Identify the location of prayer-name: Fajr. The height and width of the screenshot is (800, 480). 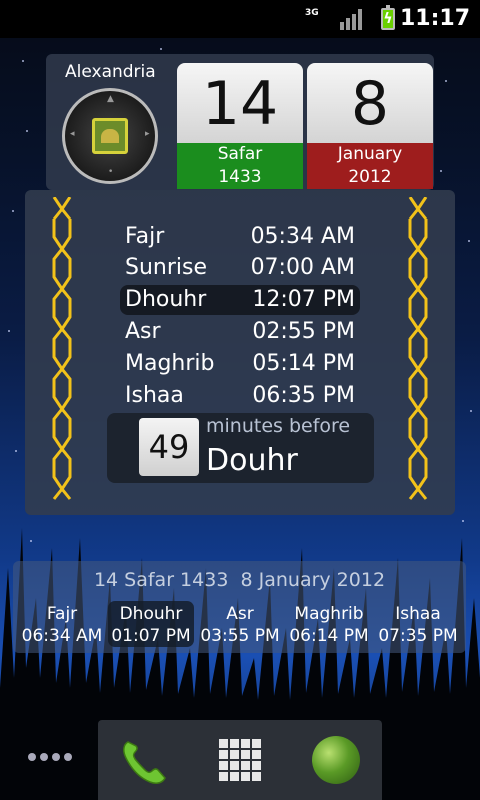
(145, 236).